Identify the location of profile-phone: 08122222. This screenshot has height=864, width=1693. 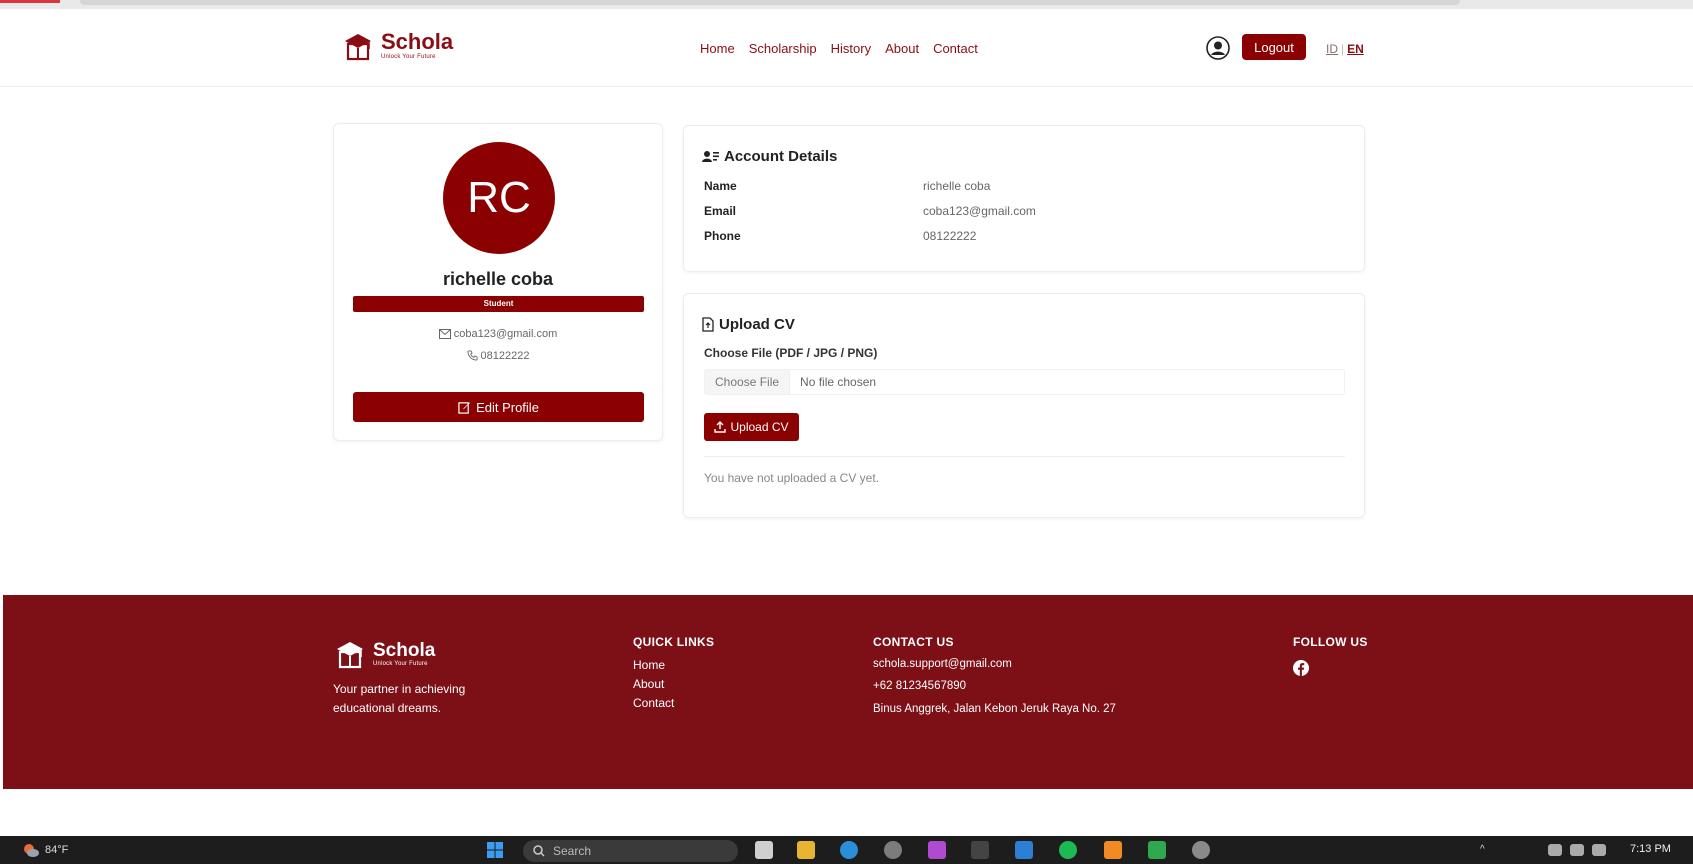
(498, 356).